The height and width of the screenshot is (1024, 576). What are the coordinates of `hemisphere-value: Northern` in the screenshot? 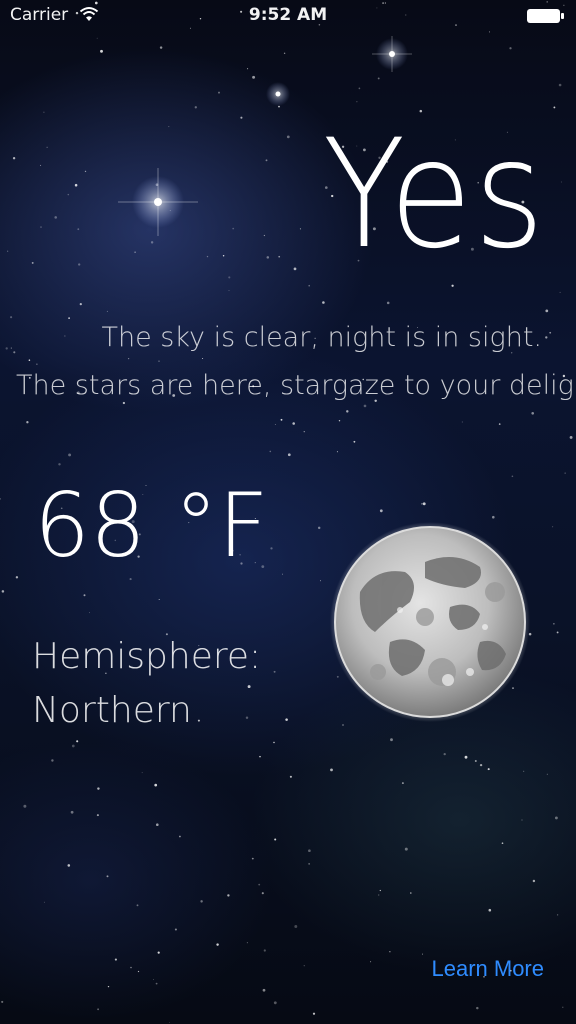 It's located at (112, 710).